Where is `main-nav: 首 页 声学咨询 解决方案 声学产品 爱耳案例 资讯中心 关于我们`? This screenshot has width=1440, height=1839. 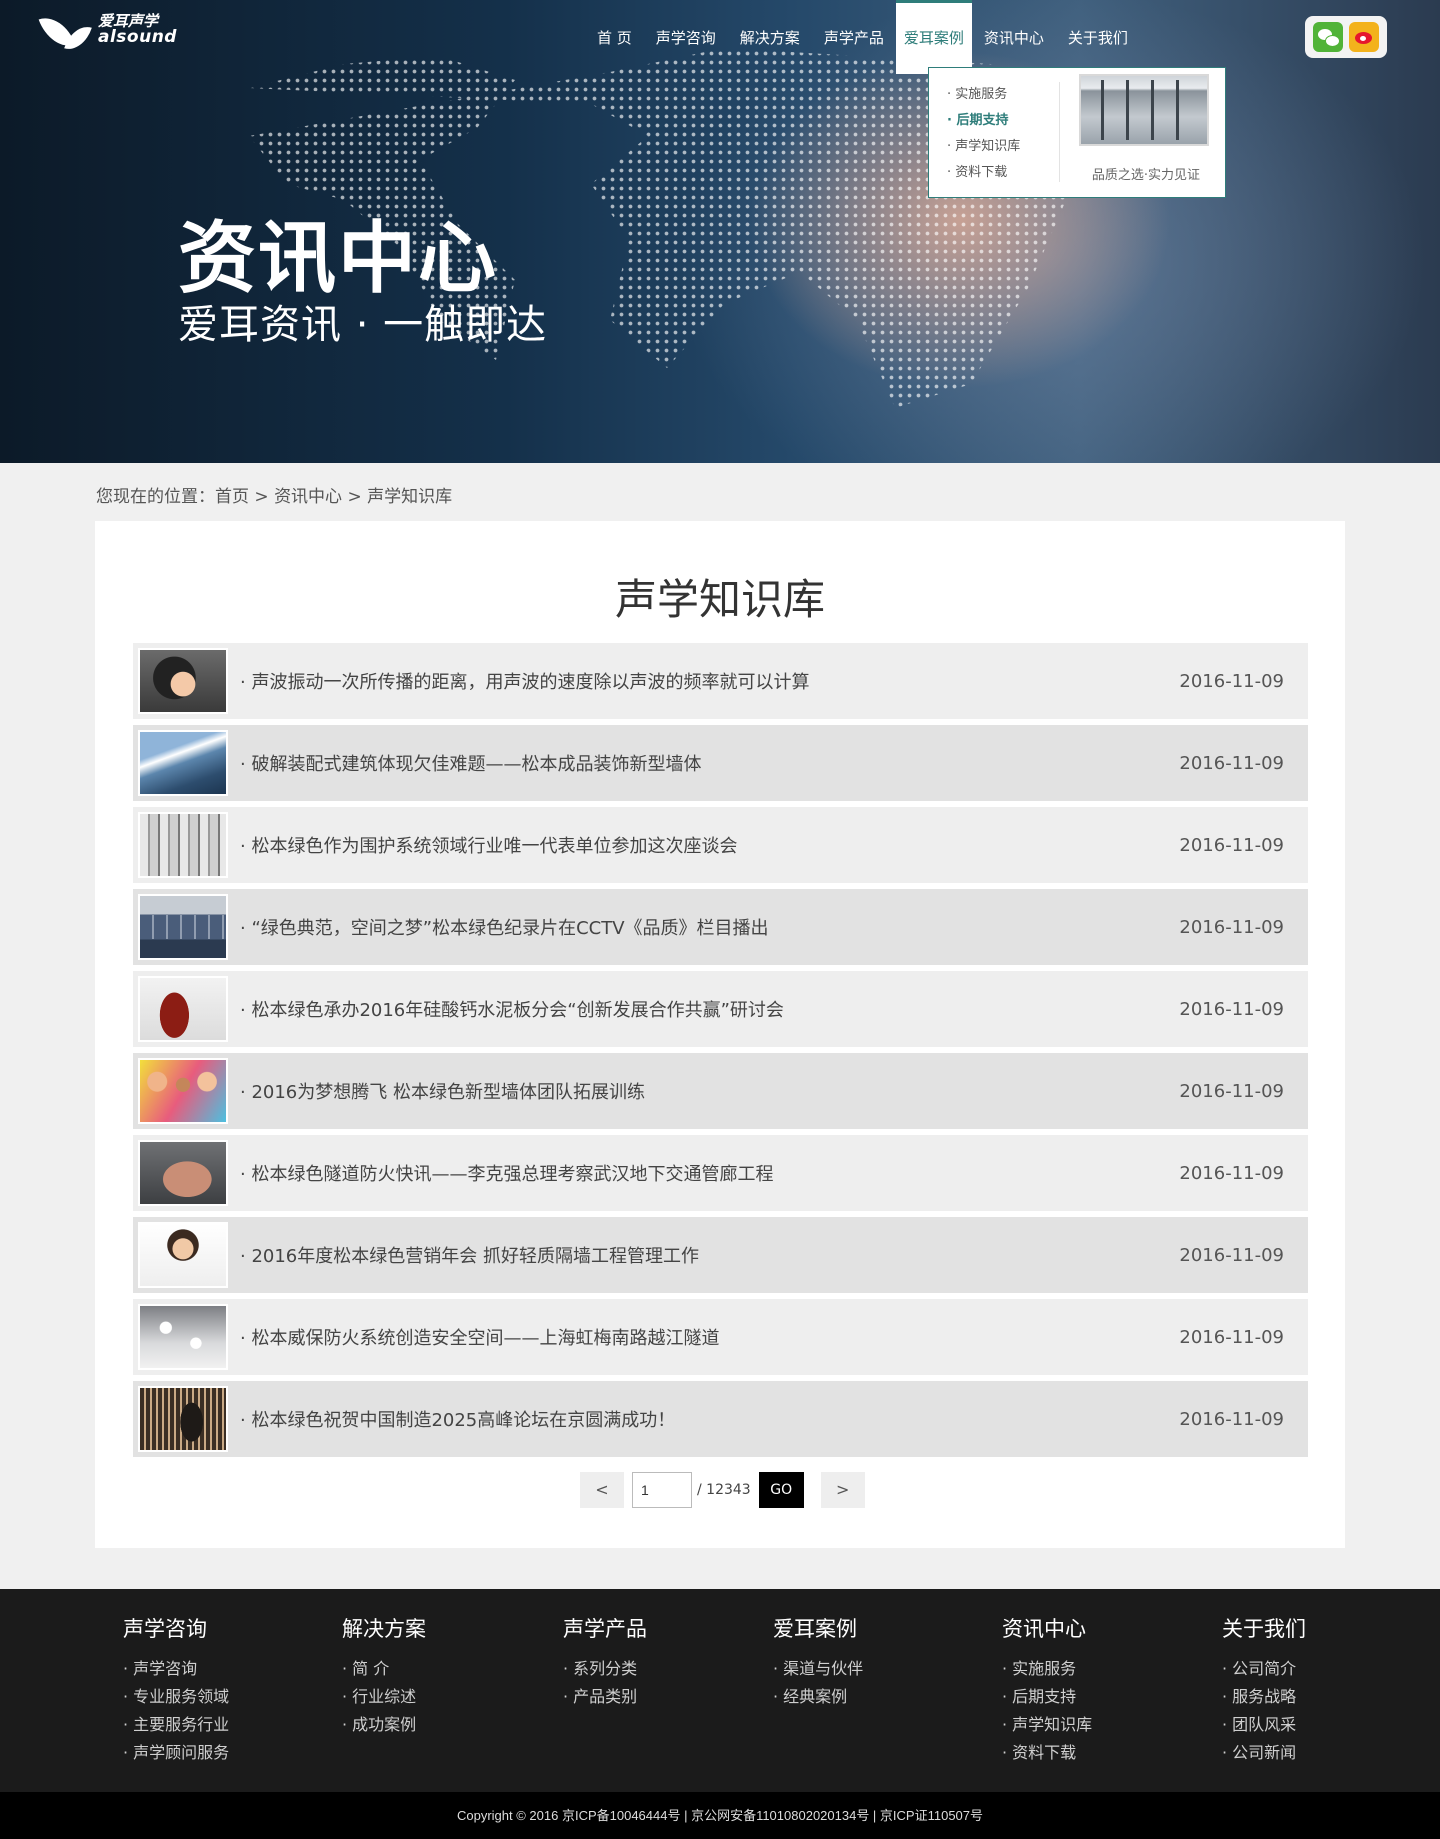 main-nav: 首 页 声学咨询 解决方案 声学产品 爱耳案例 资讯中心 关于我们 is located at coordinates (862, 37).